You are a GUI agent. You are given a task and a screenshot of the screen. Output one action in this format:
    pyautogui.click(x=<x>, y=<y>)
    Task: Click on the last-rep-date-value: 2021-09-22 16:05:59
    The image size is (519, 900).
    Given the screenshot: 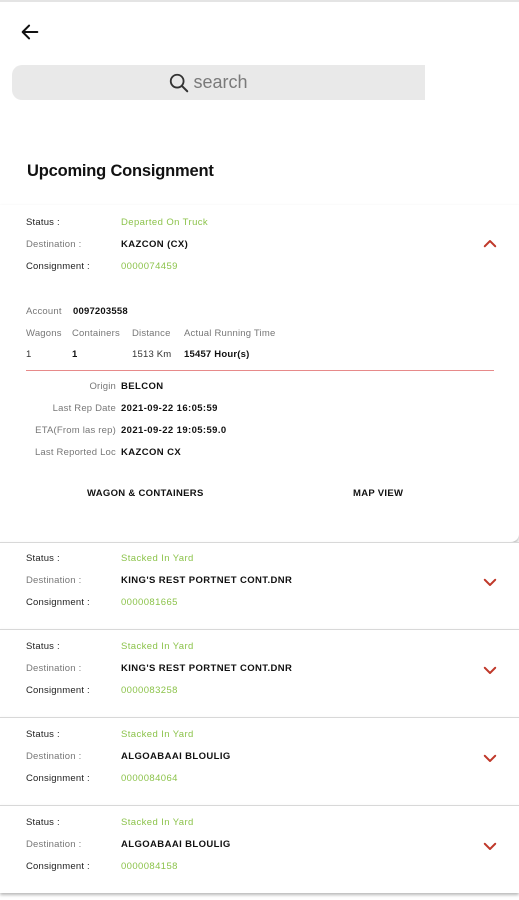 What is the action you would take?
    pyautogui.click(x=169, y=408)
    